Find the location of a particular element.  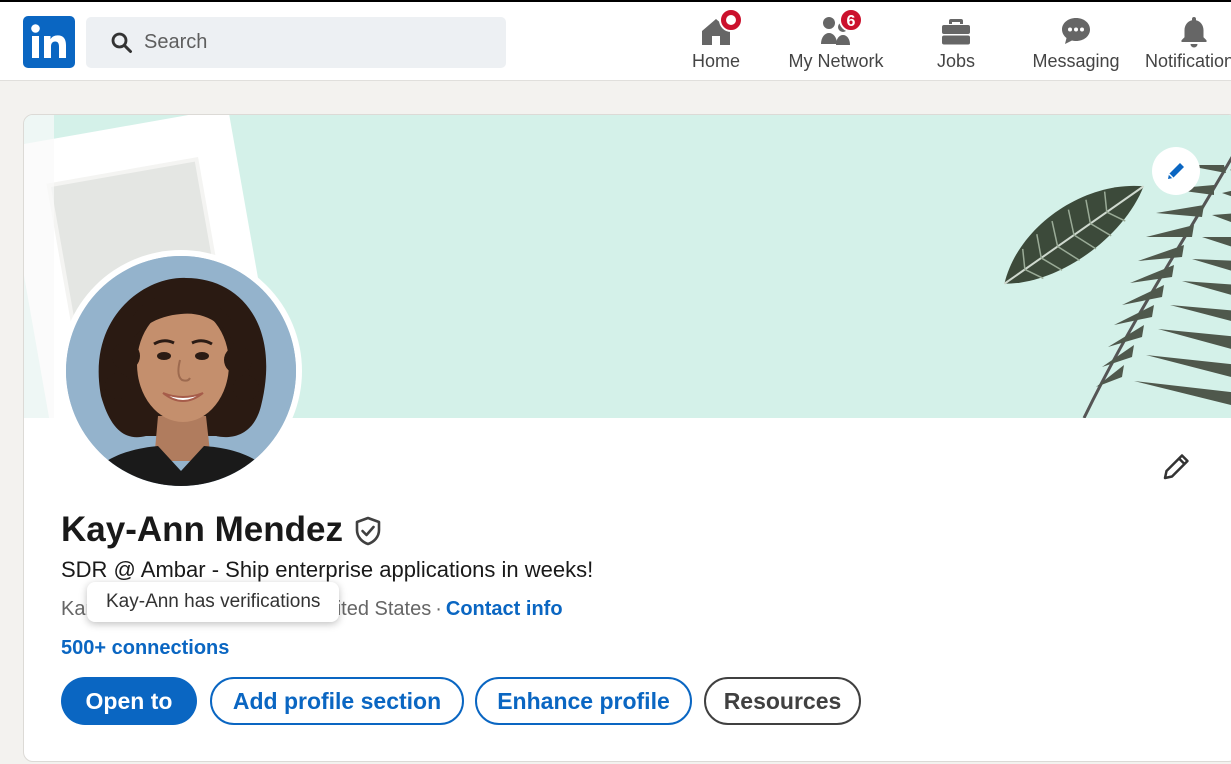

nav-item-notifications: Notifications is located at coordinates (1187, 44).